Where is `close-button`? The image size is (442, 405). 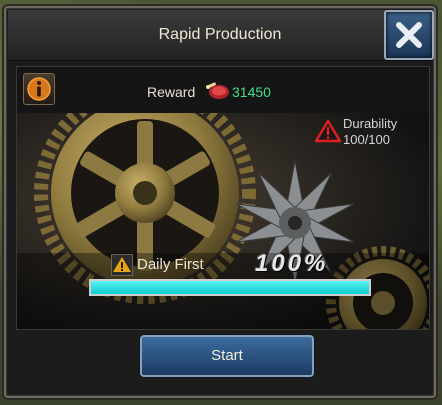 close-button is located at coordinates (409, 35).